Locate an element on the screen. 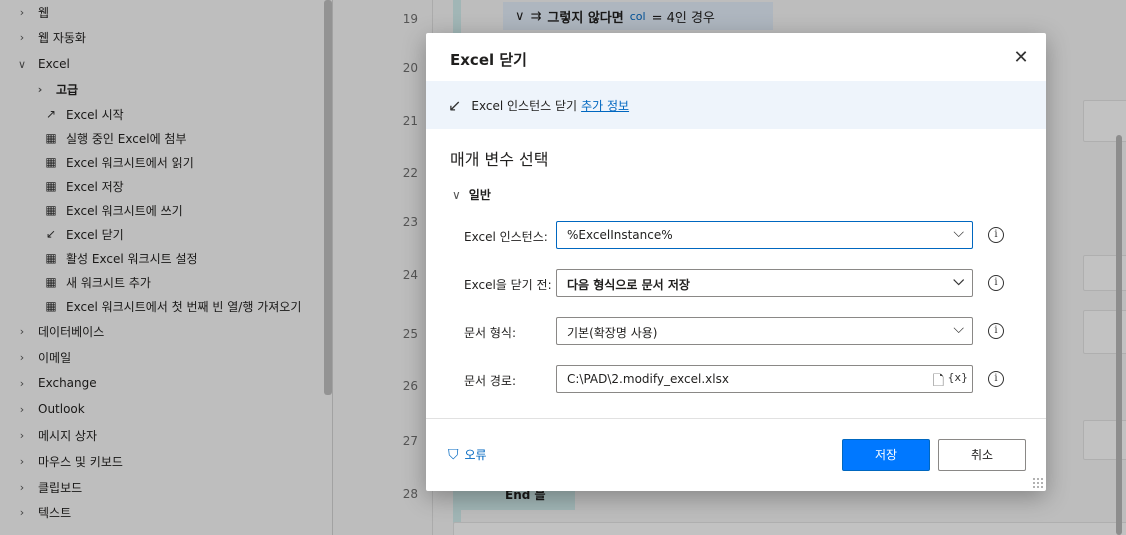  field-before-closing: Excel을 닫기 전: 다음 형식으로 문서 저장 ⌵ i is located at coordinates (736, 284).